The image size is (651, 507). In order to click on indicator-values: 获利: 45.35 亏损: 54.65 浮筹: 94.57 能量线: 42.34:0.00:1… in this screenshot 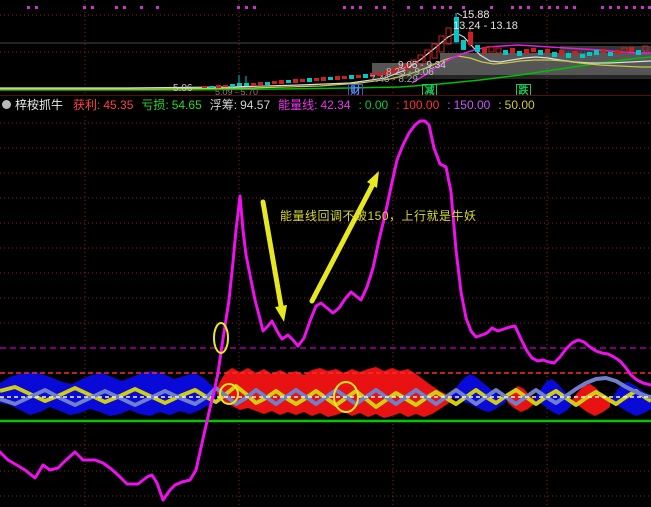, I will do `click(308, 104)`.